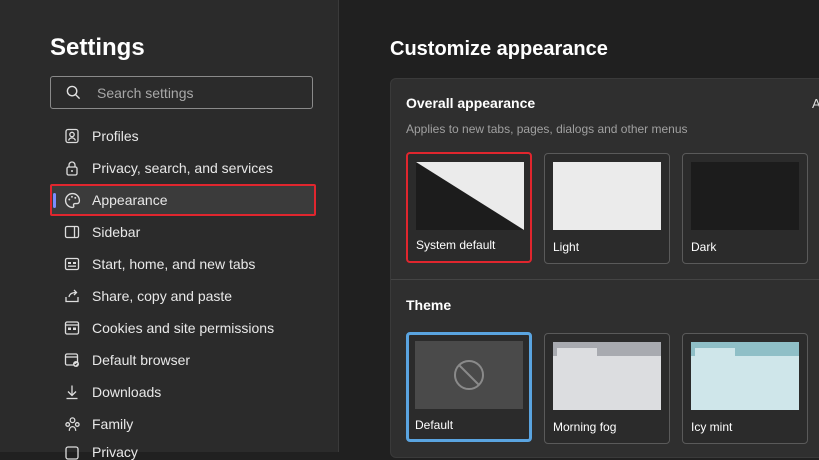  Describe the element at coordinates (607, 196) in the screenshot. I see `light-preview` at that location.